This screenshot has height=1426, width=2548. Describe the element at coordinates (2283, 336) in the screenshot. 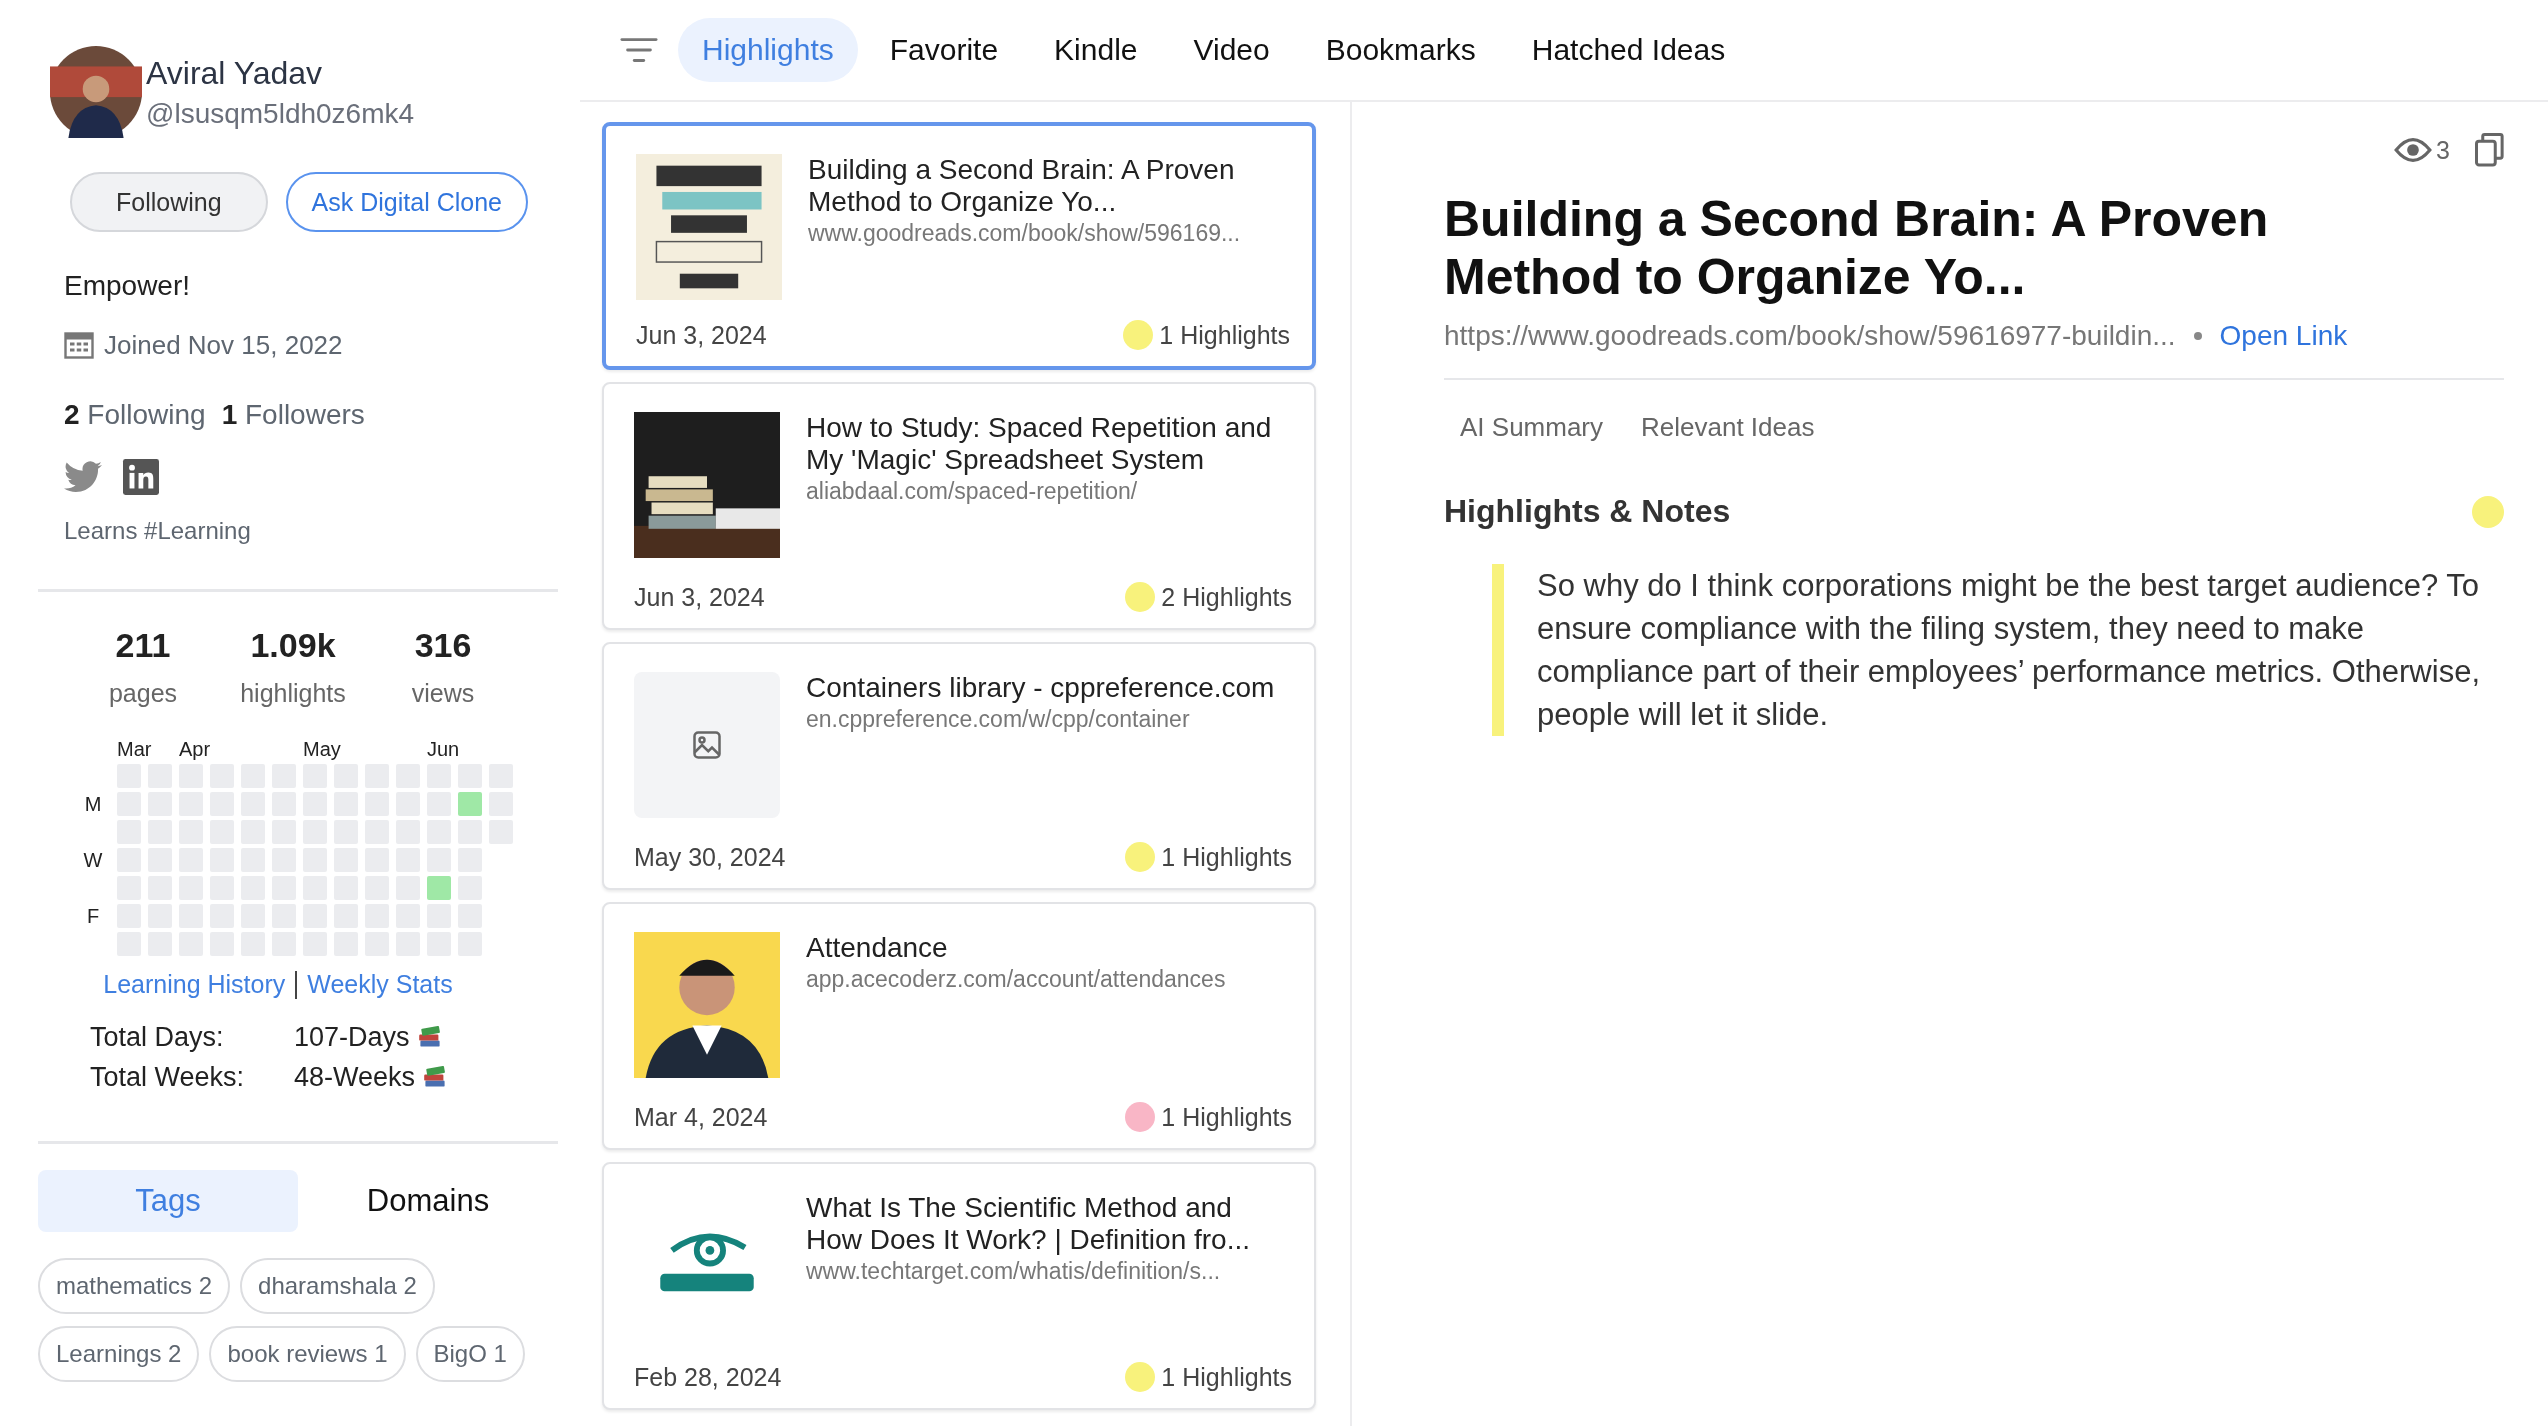

I see `open-link: Open Link` at that location.